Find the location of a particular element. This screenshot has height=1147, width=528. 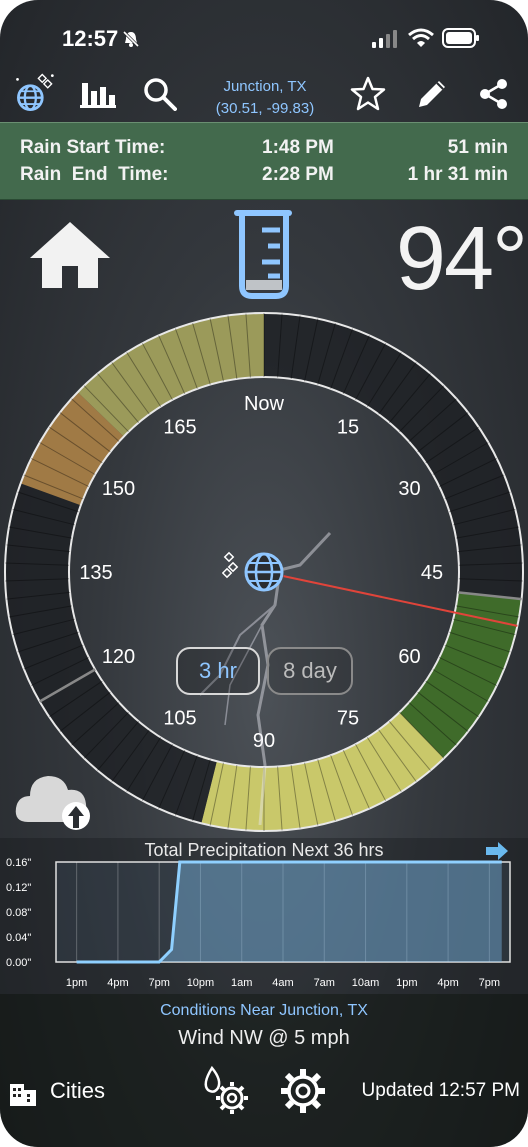

dial-label: Now is located at coordinates (264, 404).